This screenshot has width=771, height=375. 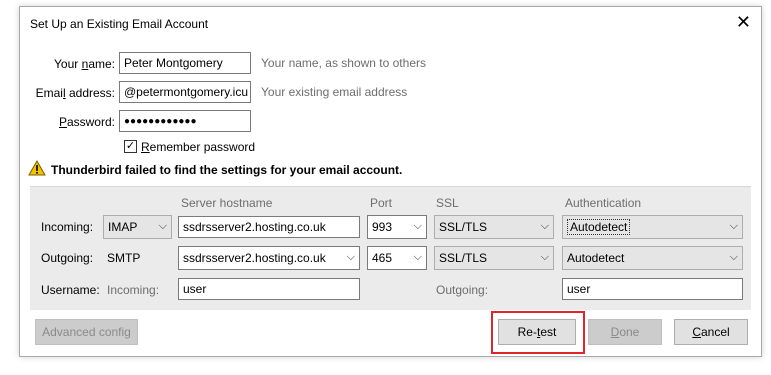 What do you see at coordinates (269, 227) in the screenshot?
I see `incoming-hostname-field: ssdrsserver2.hosting.co.uk` at bounding box center [269, 227].